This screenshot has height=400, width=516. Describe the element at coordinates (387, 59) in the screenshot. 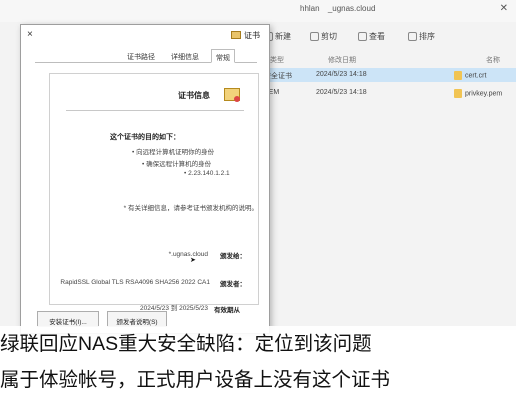

I see `file-list-header: 名称 修改日期 类型` at that location.